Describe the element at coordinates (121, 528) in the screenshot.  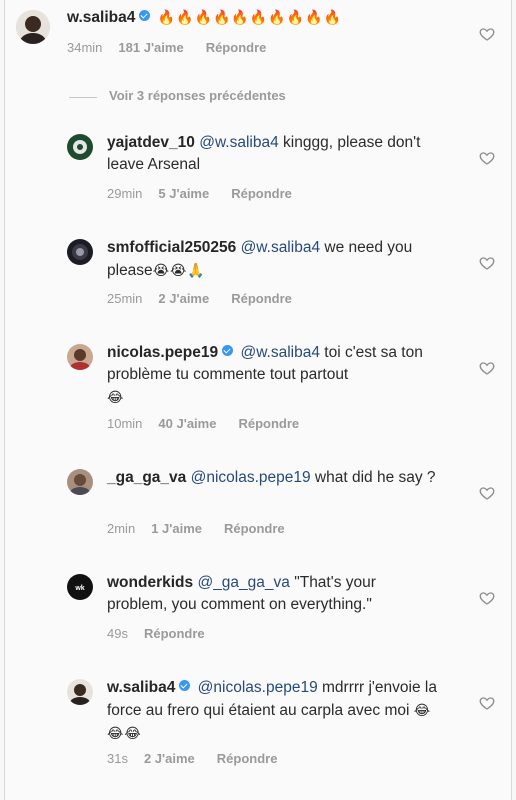
I see `timestamp: 2min` at that location.